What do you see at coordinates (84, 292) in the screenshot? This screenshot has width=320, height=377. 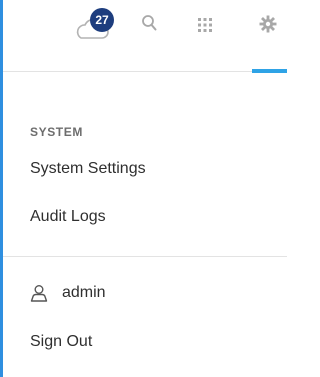 I see `user-name: admin` at bounding box center [84, 292].